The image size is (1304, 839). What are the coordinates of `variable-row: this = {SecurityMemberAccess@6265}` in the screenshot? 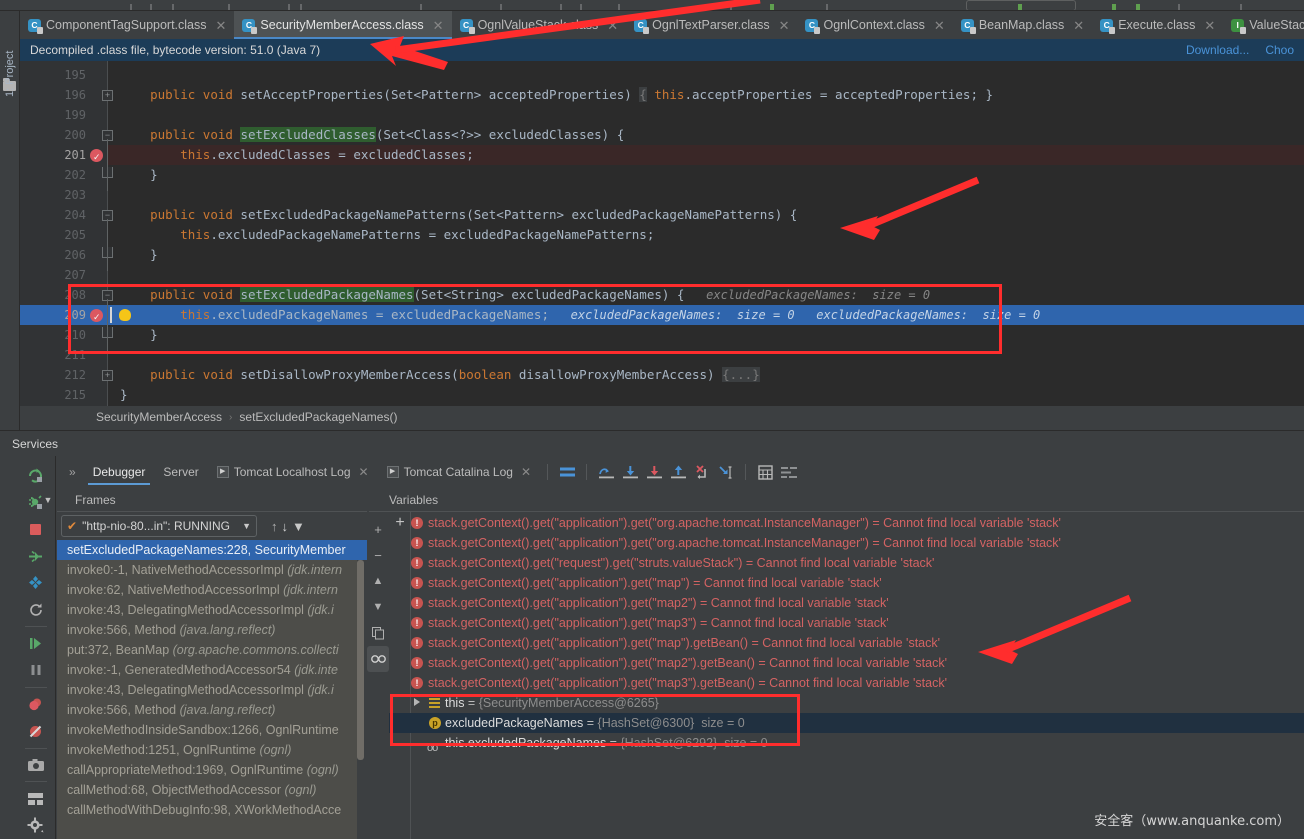 It's located at (846, 703).